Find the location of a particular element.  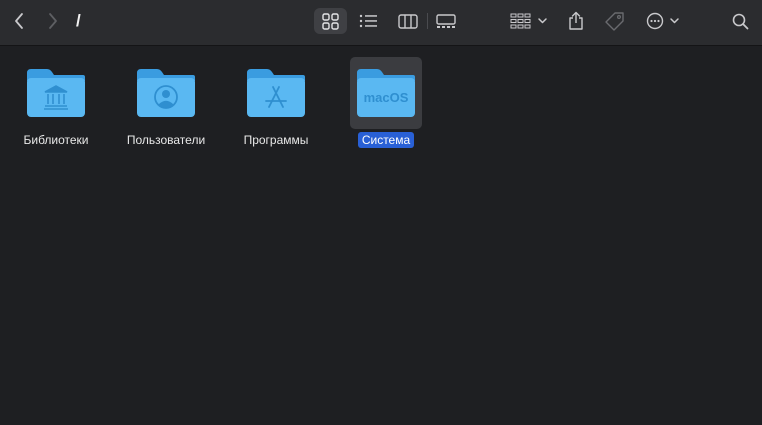

folder-item-applications: Программы is located at coordinates (275, 112).